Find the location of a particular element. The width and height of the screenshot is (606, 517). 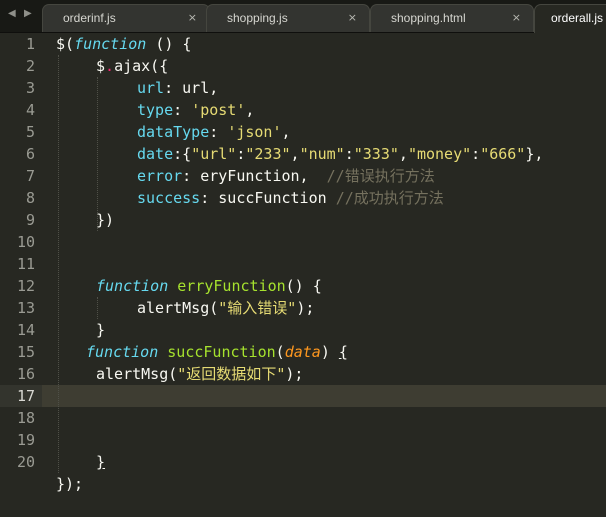

line-number: 8 is located at coordinates (30, 198).